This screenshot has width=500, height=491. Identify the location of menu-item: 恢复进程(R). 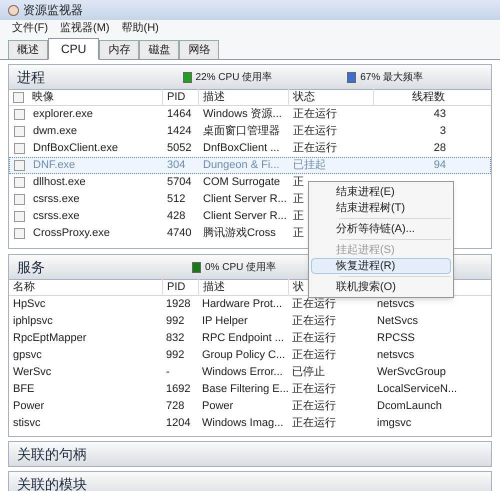
(381, 266).